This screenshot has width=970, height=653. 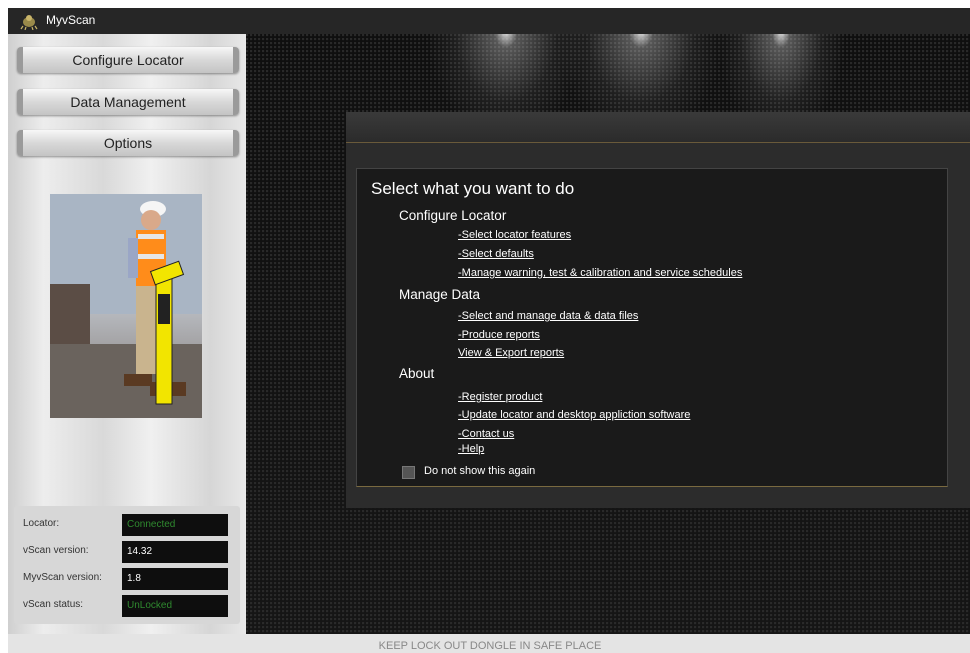 What do you see at coordinates (473, 188) in the screenshot?
I see `dialog-heading: Select what you want to do` at bounding box center [473, 188].